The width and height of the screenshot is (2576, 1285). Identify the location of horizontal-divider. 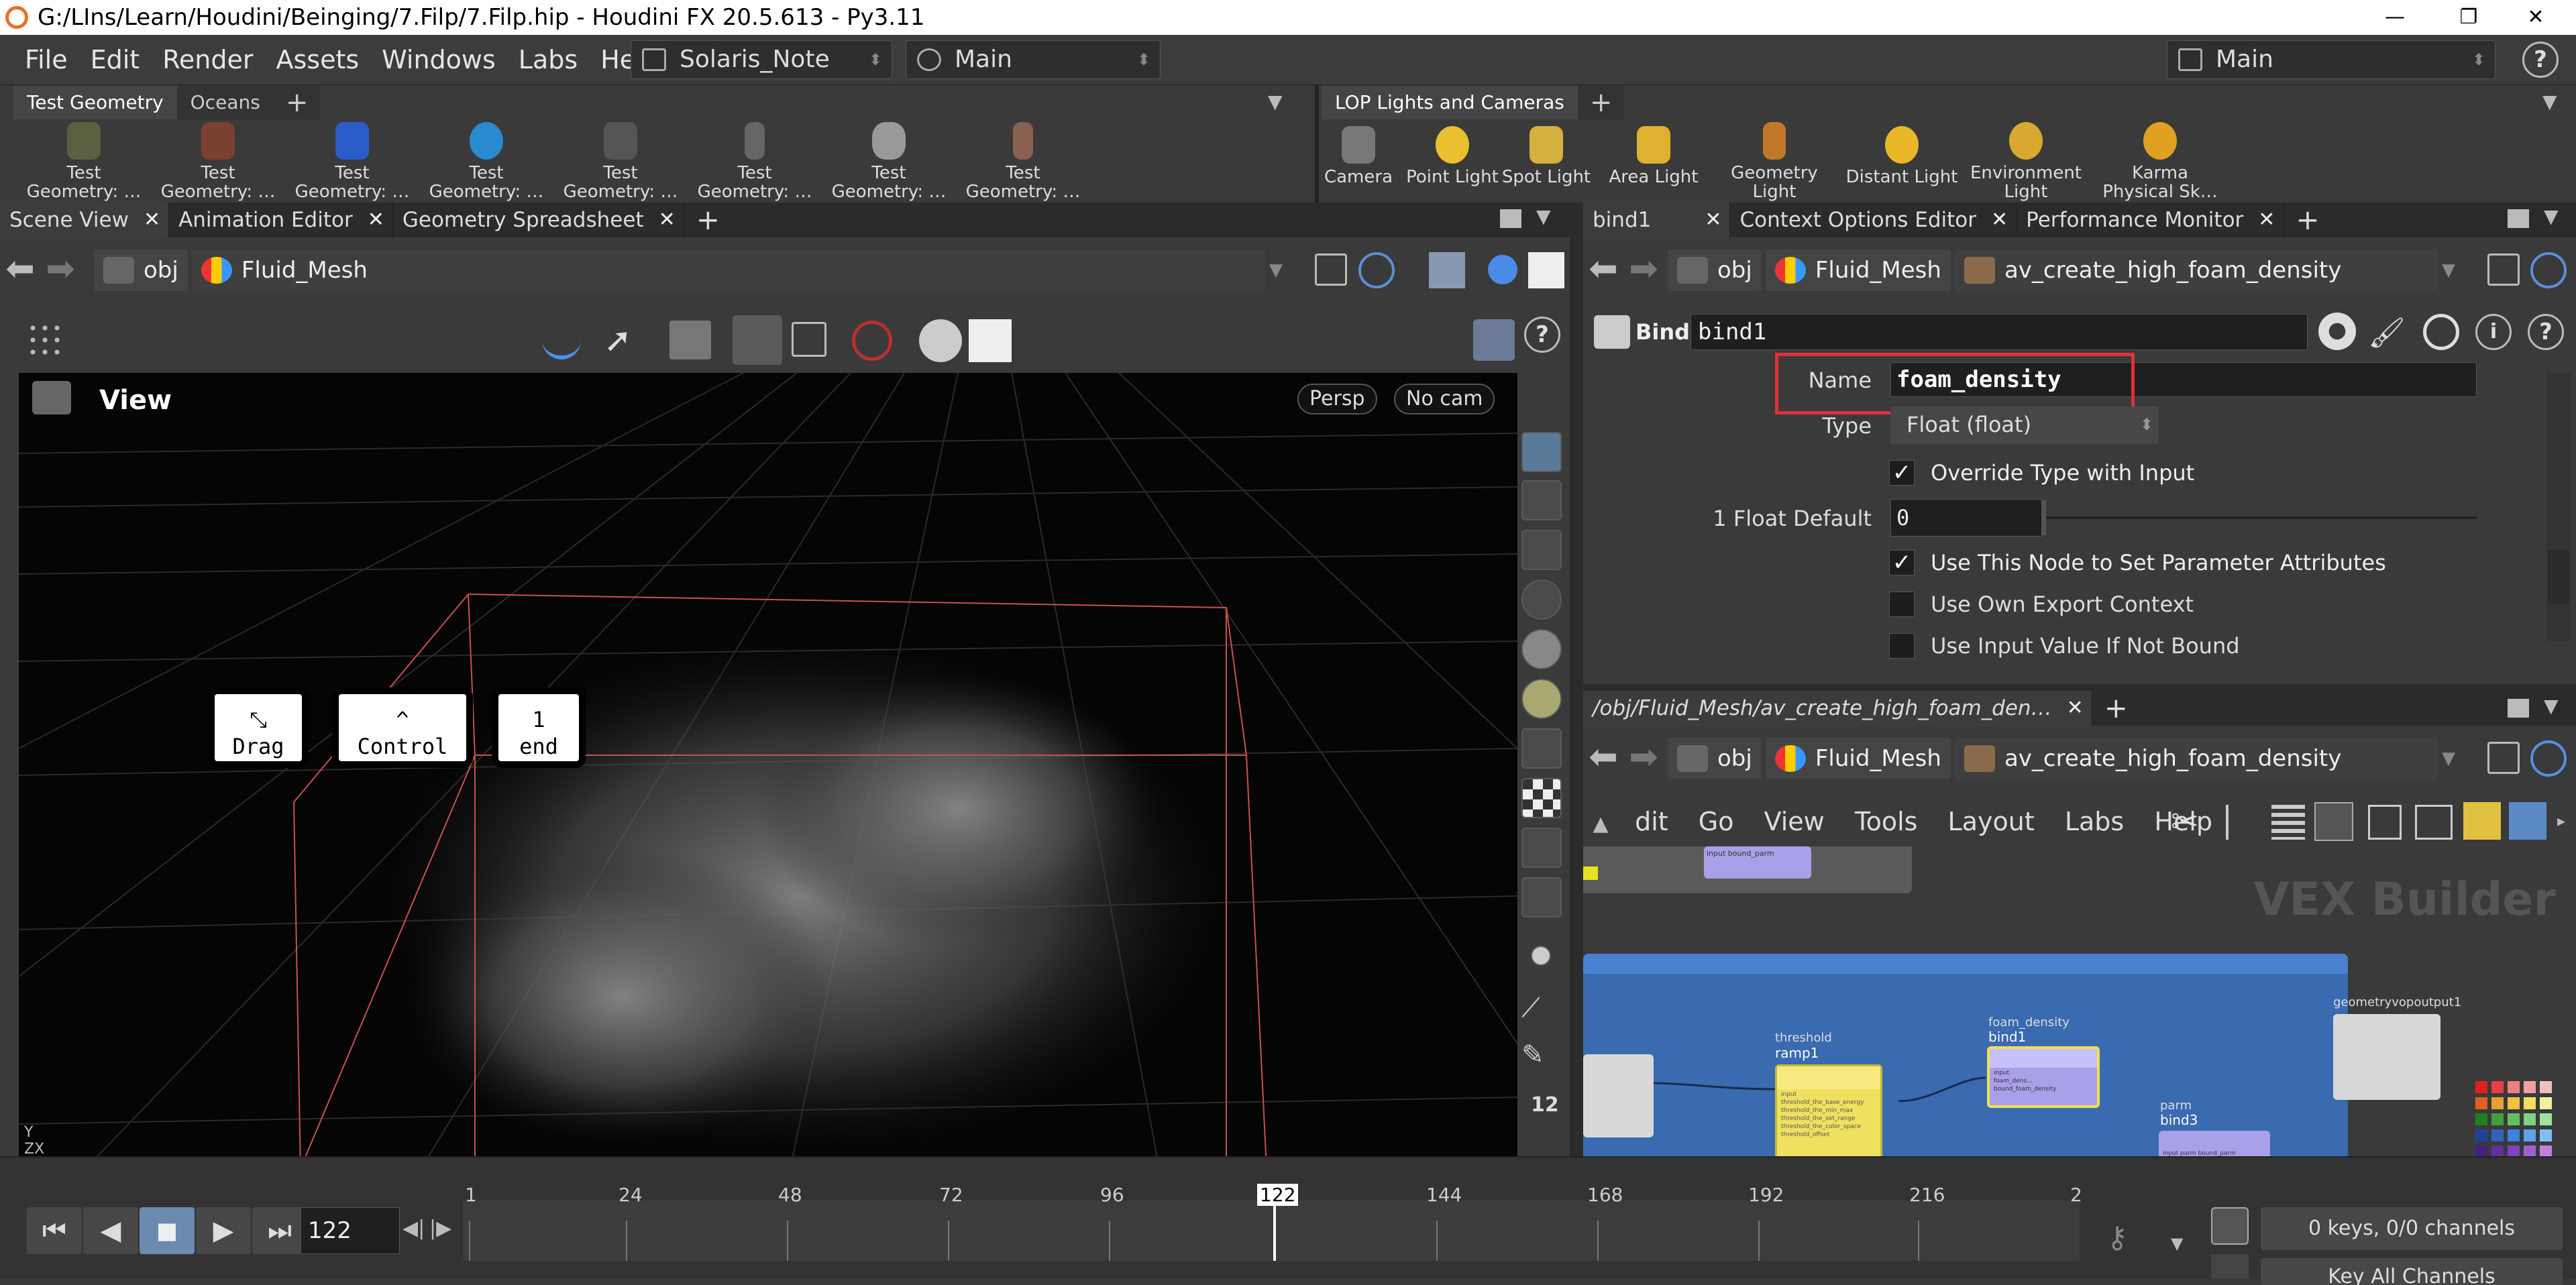
(2079, 687).